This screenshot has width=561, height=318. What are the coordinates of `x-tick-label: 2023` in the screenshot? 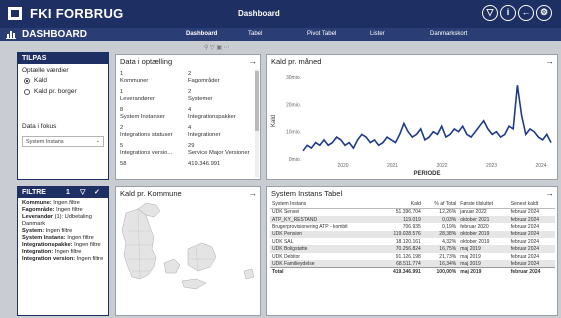 It's located at (491, 166).